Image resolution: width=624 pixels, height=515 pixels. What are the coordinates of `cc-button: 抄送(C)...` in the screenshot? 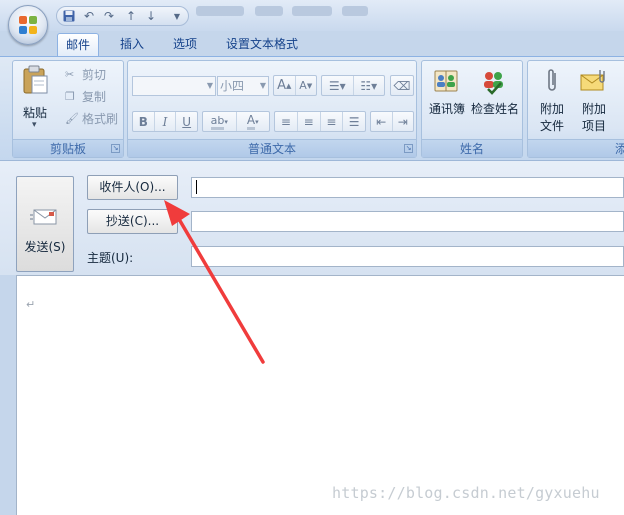 It's located at (132, 221).